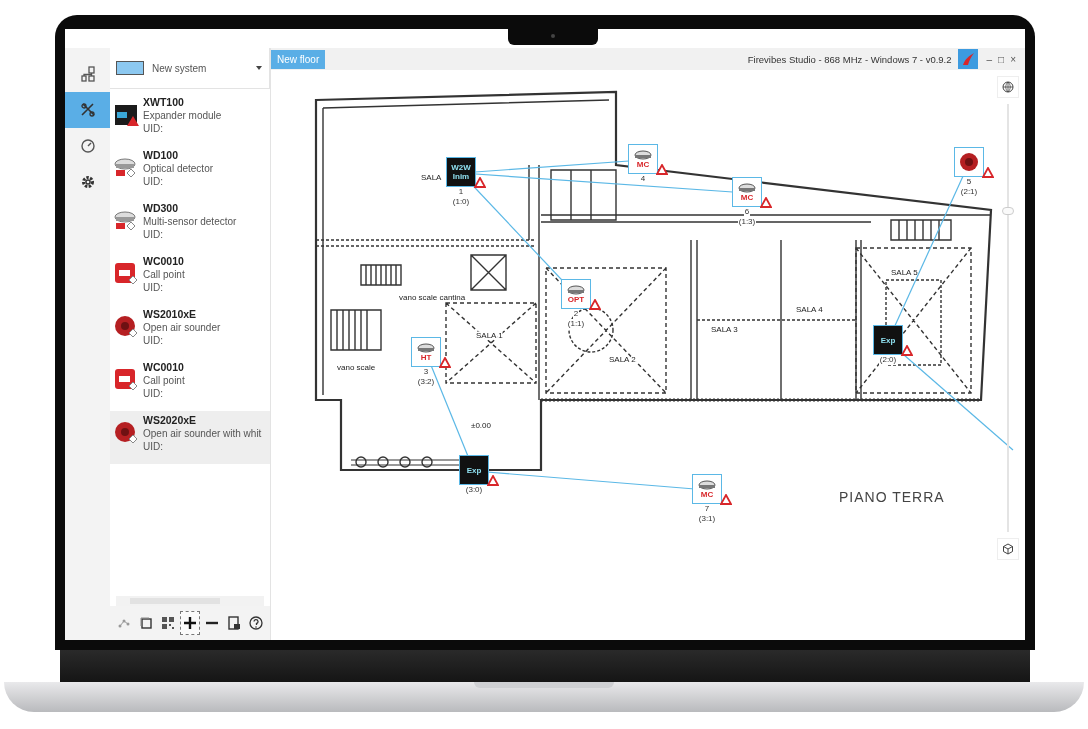 Image resolution: width=1088 pixels, height=729 pixels. Describe the element at coordinates (234, 623) in the screenshot. I see `image-export-icon` at that location.